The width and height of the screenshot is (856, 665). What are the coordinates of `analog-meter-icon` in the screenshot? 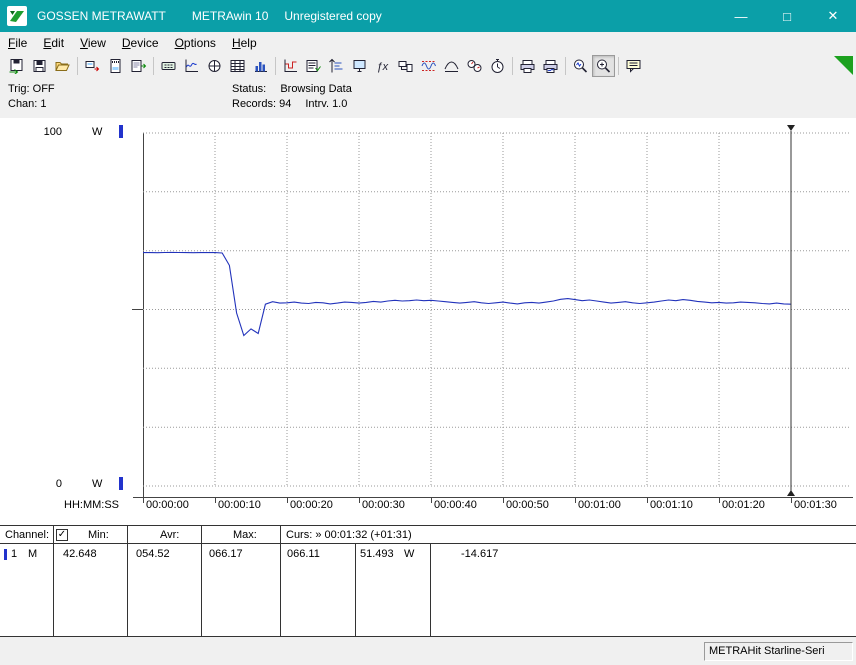 It's located at (214, 66).